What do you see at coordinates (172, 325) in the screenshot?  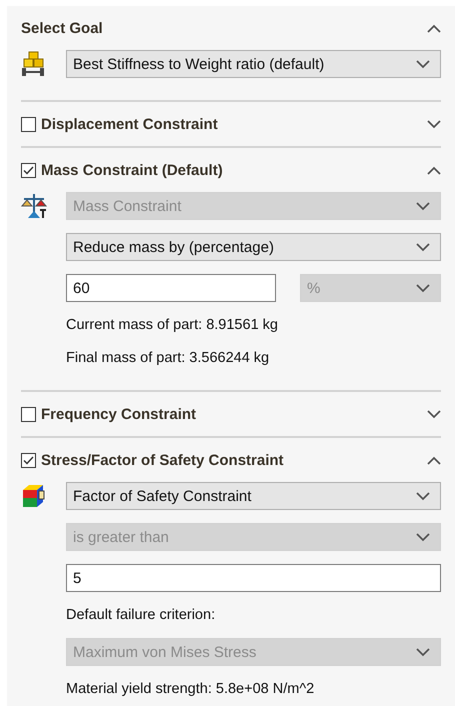 I see `info-text: Current mass of part: 8.91561 kg` at bounding box center [172, 325].